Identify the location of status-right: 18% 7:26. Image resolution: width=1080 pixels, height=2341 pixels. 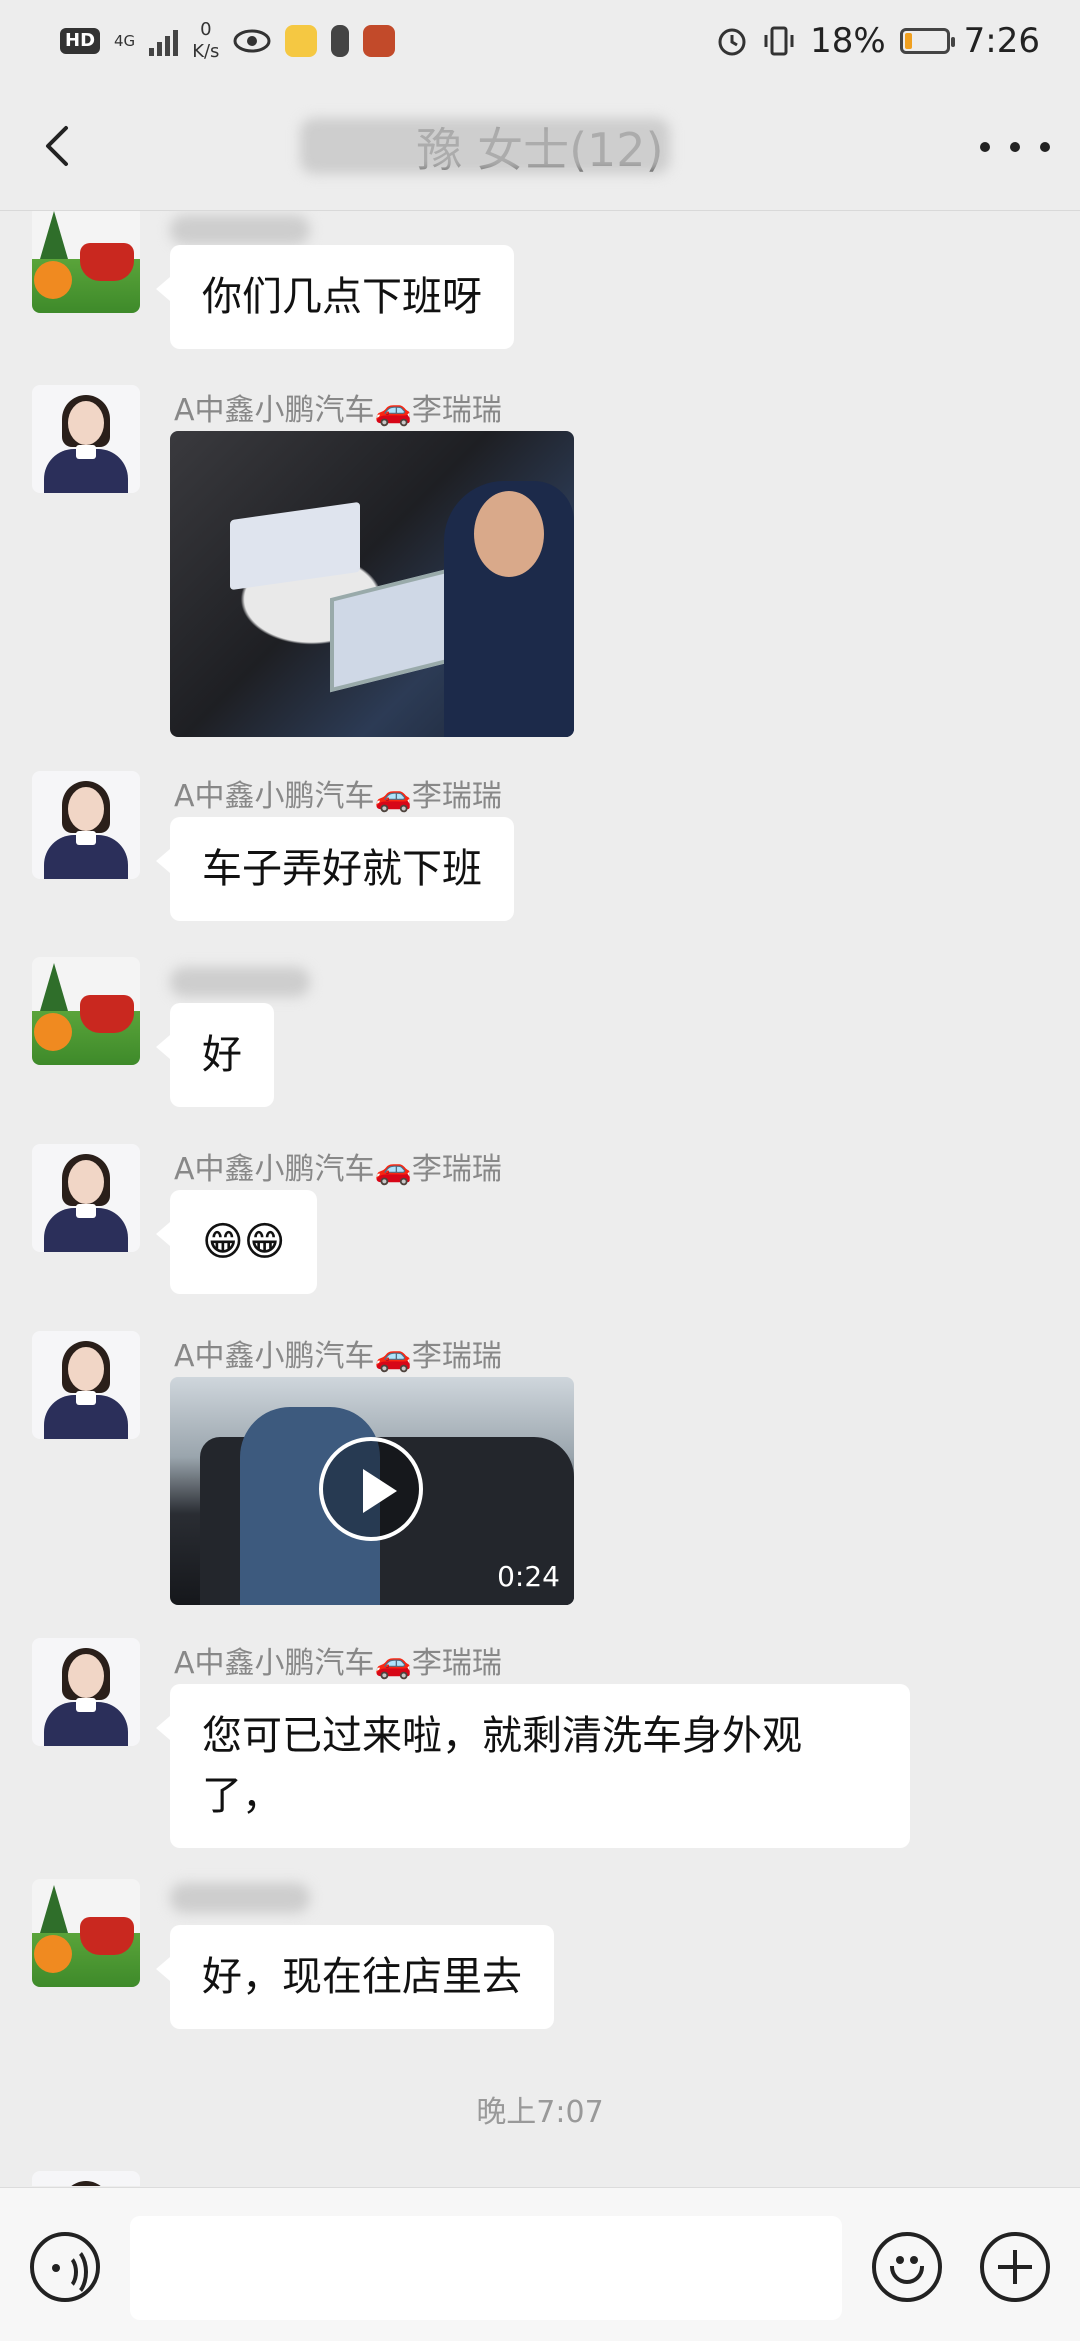
(878, 41).